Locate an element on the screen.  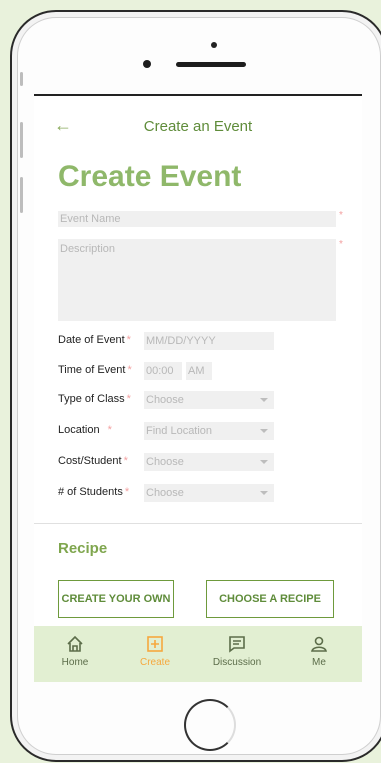
chat-icon is located at coordinates (237, 644).